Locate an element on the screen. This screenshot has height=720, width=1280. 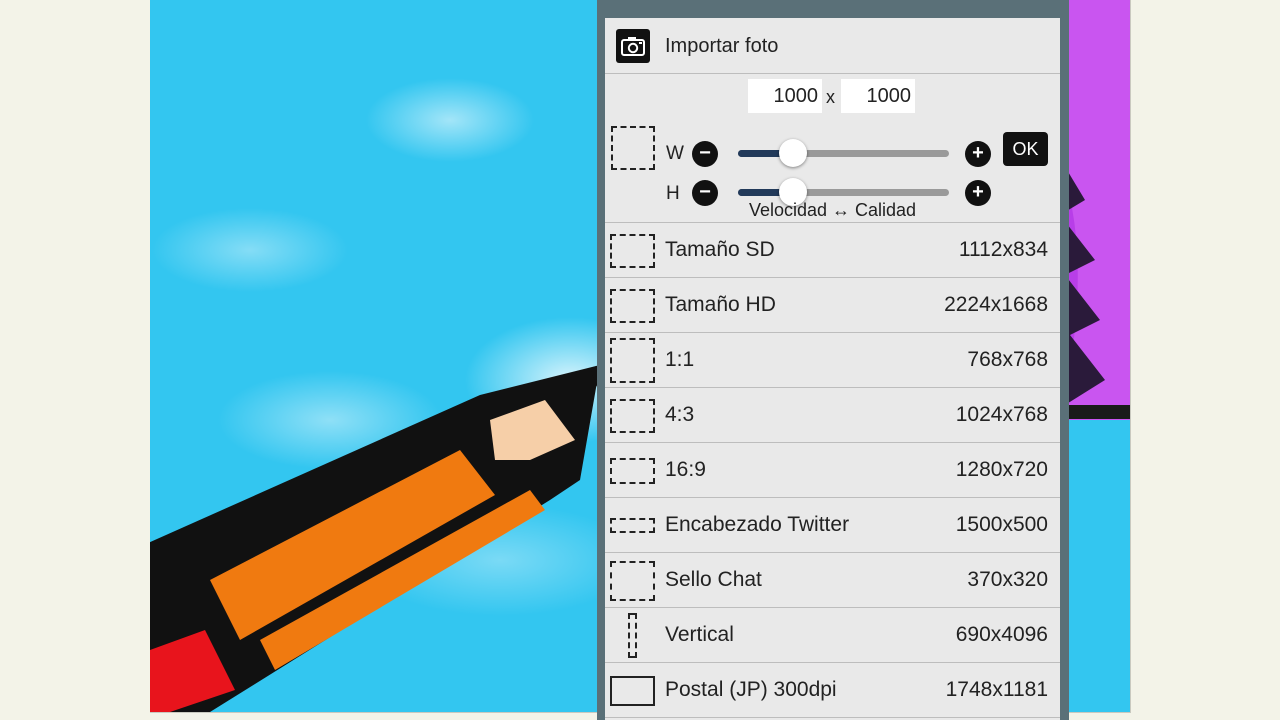
preset-name: Vertical is located at coordinates (699, 634).